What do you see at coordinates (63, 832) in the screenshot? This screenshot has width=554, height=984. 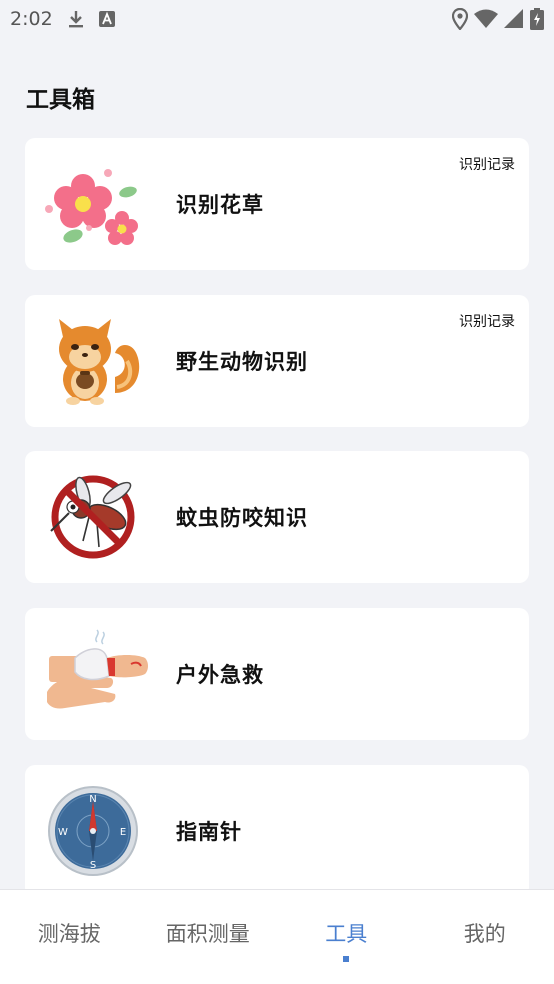 I see `compass-west-label: W` at bounding box center [63, 832].